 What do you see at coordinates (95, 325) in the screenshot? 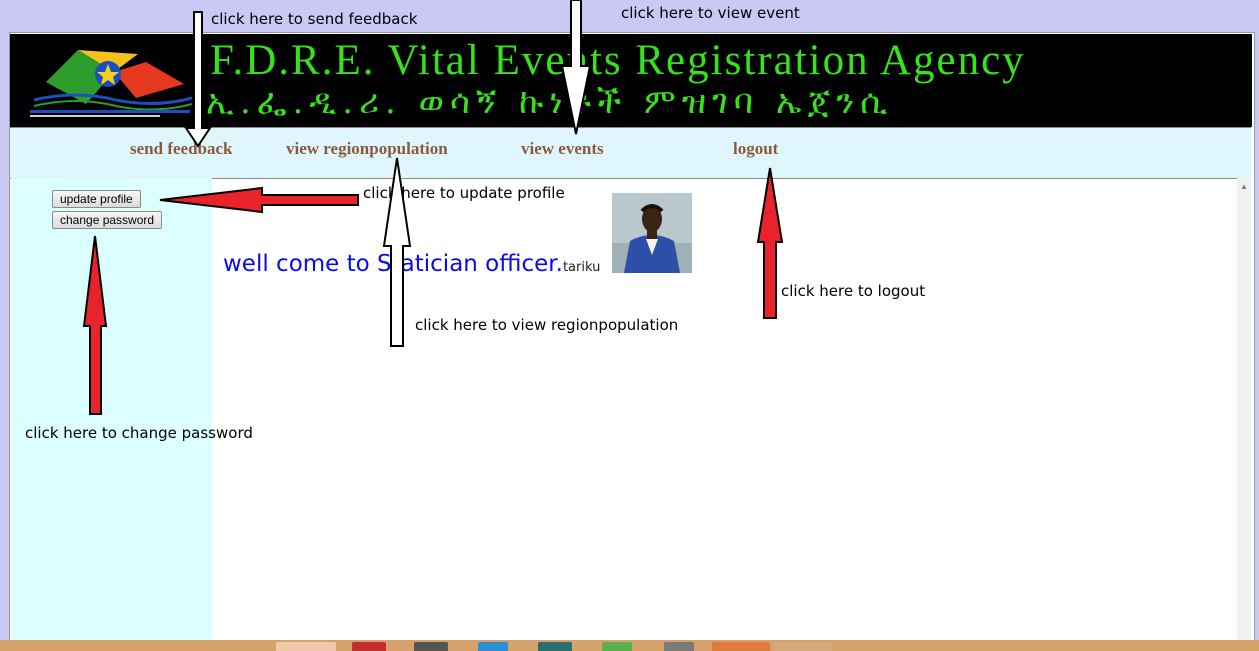
I see `arrow-change-password-icon` at bounding box center [95, 325].